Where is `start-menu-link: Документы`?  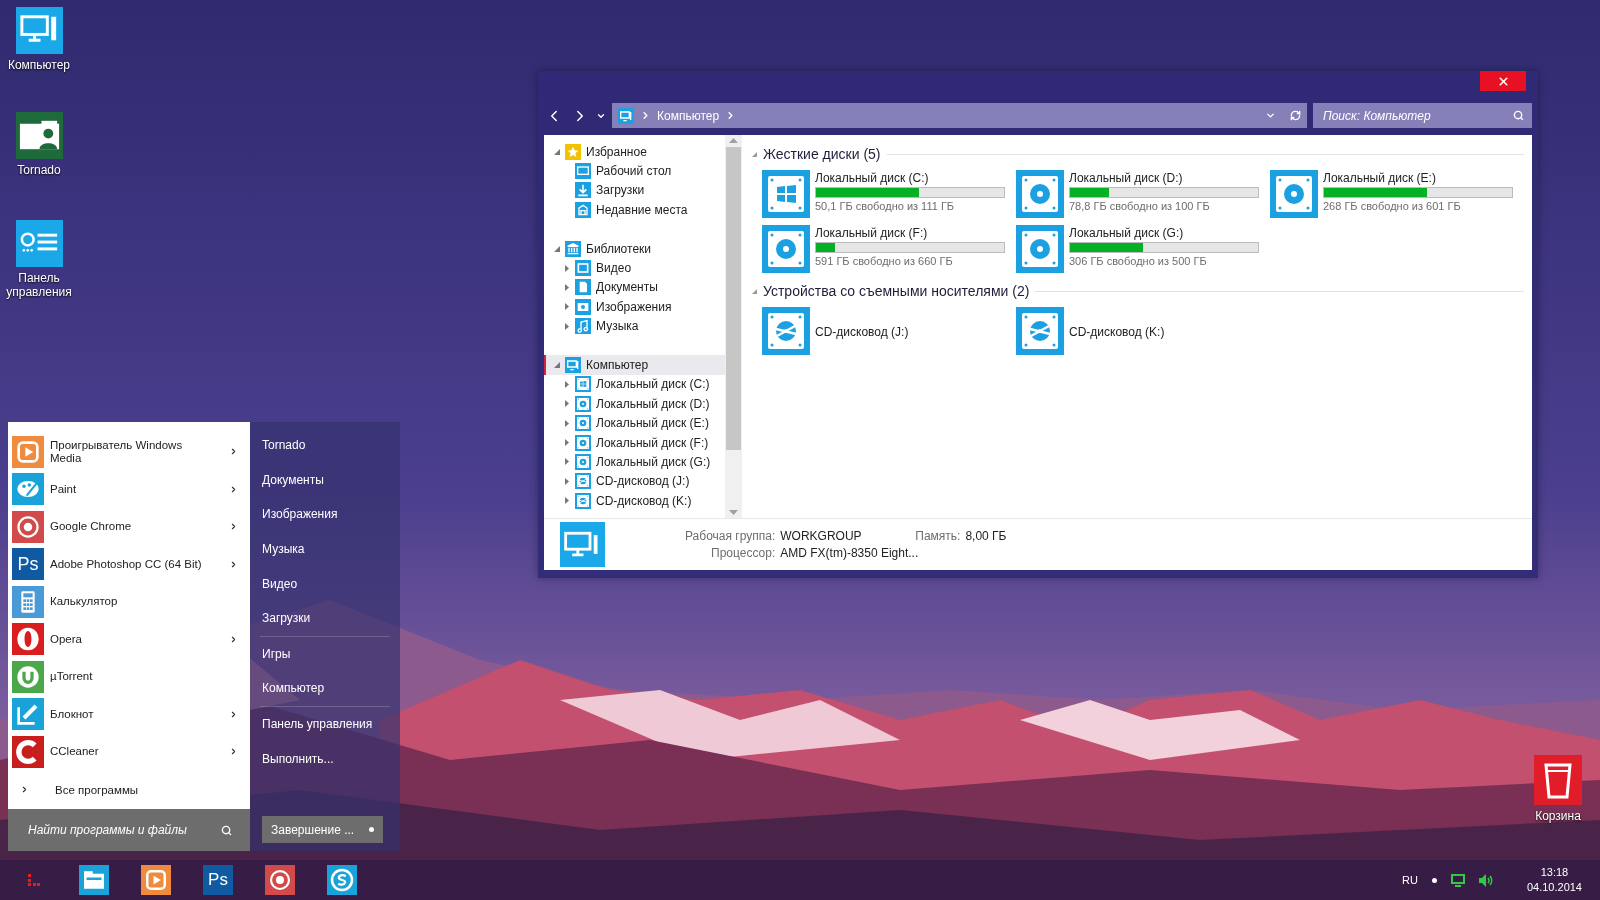
start-menu-link: Документы is located at coordinates (325, 480).